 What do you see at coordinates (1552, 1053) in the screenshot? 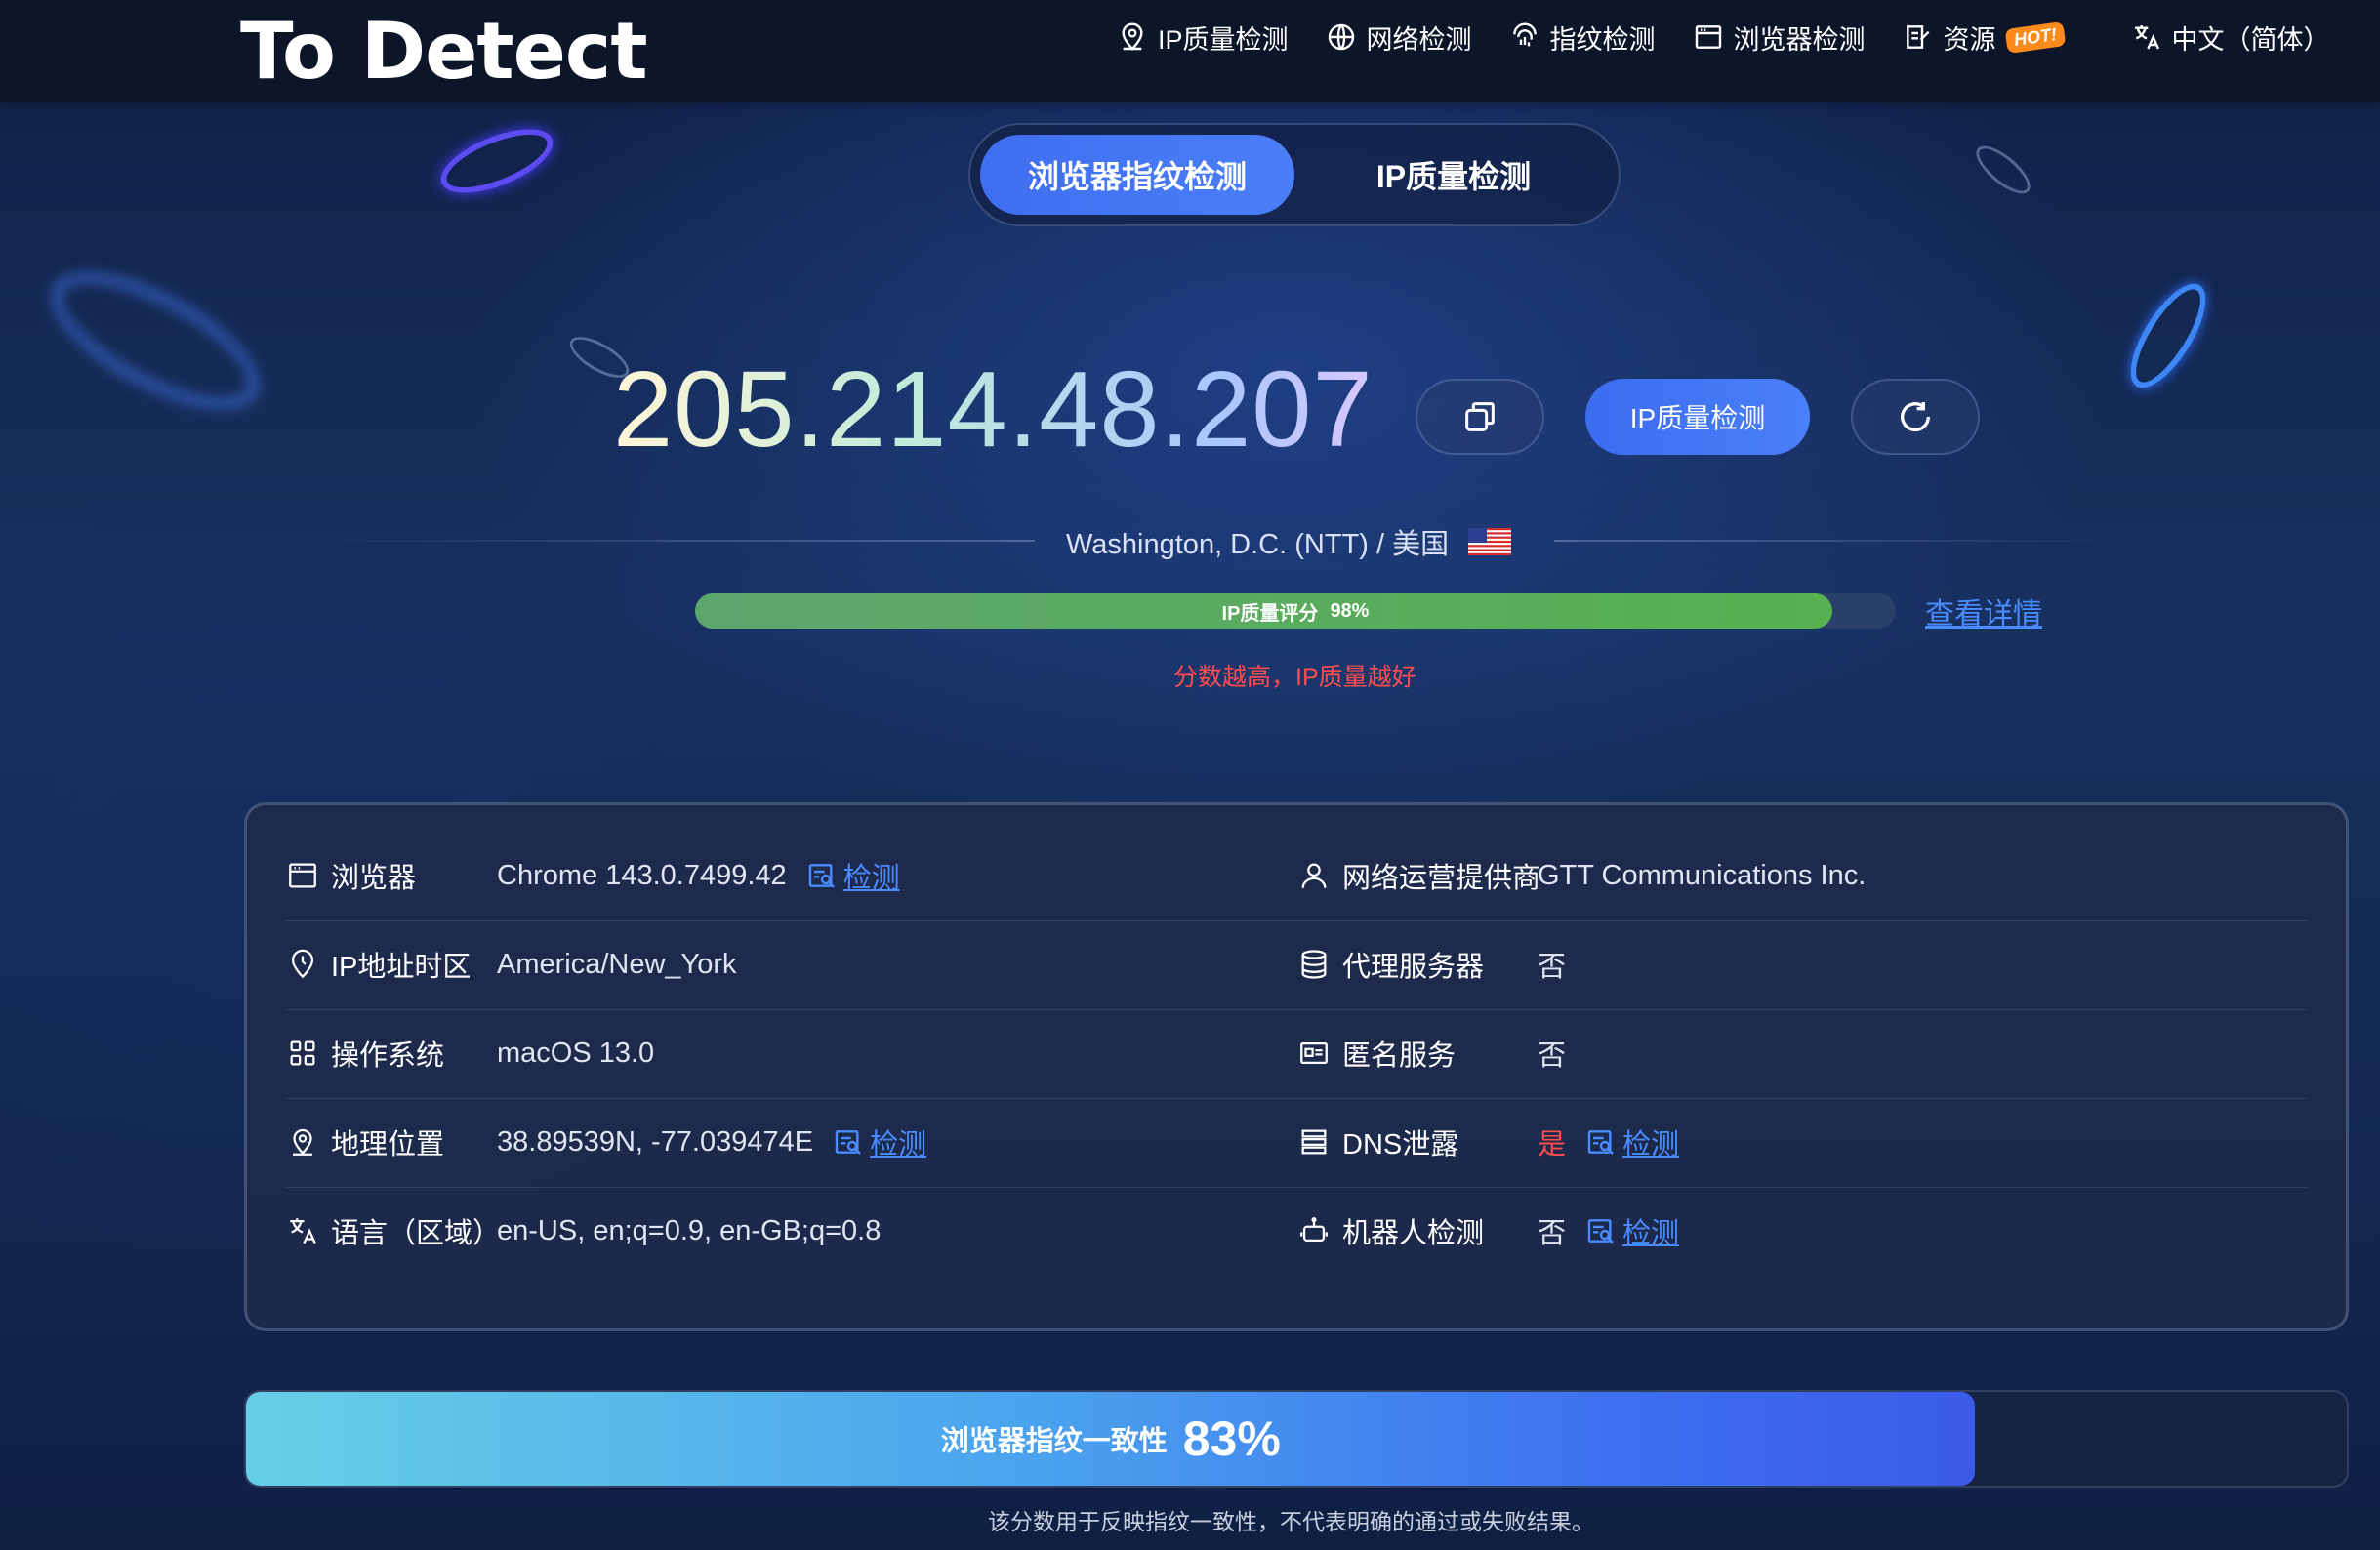
I see `info-value: 否` at bounding box center [1552, 1053].